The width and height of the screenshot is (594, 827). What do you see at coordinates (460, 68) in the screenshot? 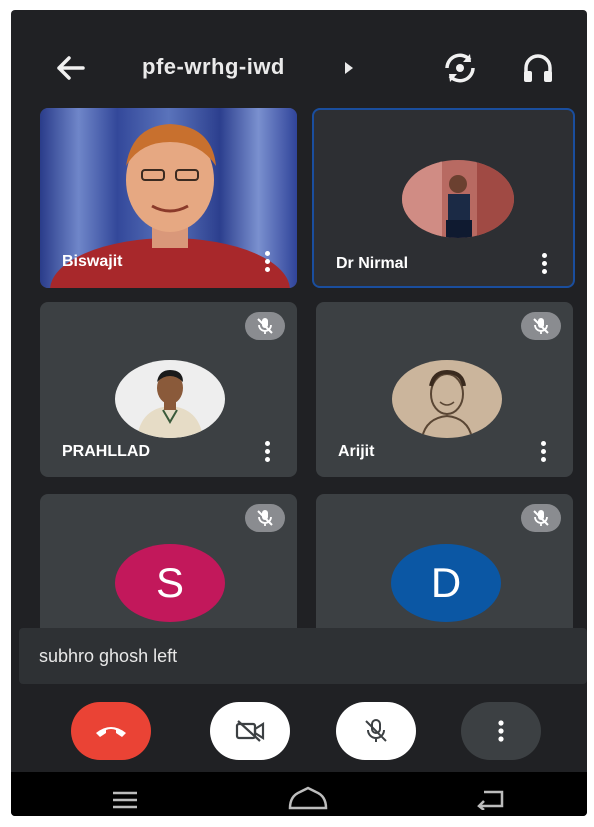
I see `switch-camera-icon` at bounding box center [460, 68].